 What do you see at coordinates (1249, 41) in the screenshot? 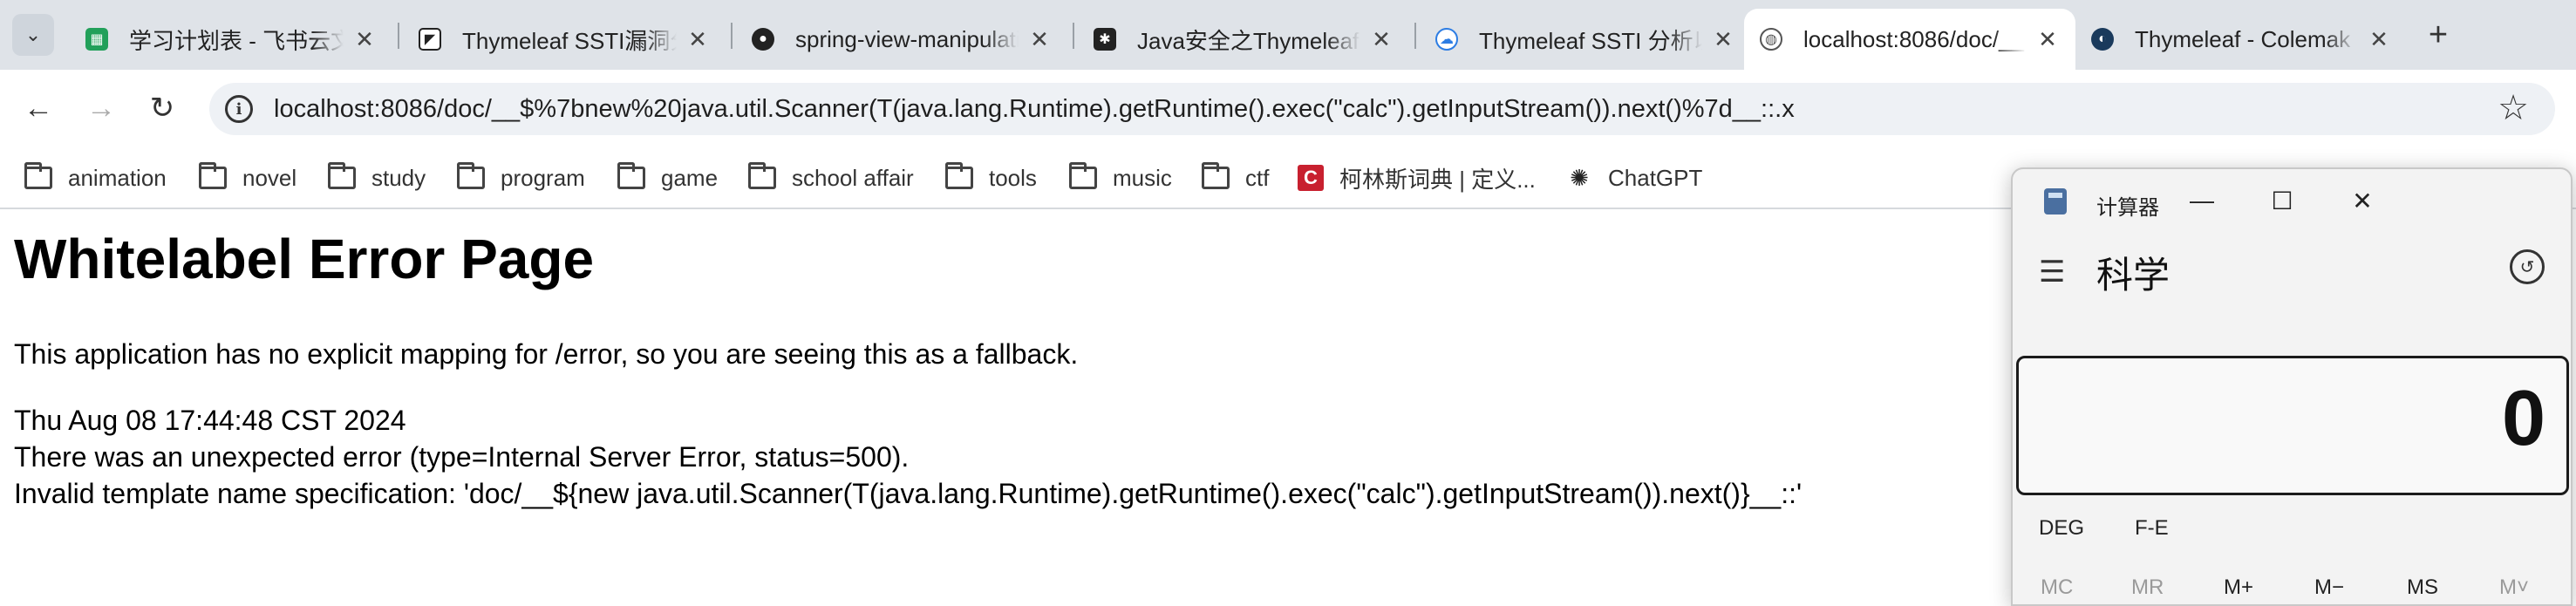
I see `tab-label: Java安全之Thymeleaf` at bounding box center [1249, 41].